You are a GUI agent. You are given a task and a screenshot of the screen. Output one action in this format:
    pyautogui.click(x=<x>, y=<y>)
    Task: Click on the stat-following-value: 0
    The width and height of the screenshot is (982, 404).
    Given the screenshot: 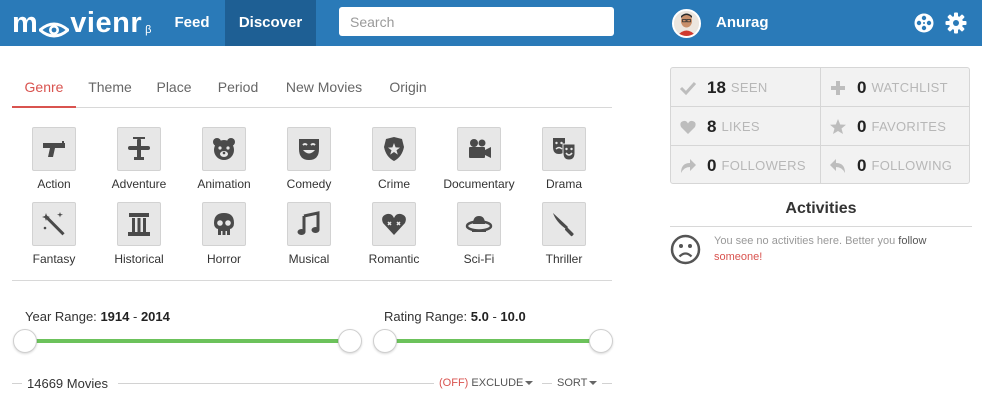 What is the action you would take?
    pyautogui.click(x=862, y=165)
    